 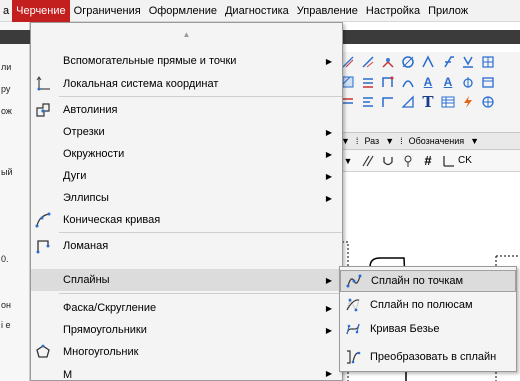 What do you see at coordinates (186, 61) in the screenshot?
I see `menu-item-construction-lines: Вспомогательные прямые и точки ▶` at bounding box center [186, 61].